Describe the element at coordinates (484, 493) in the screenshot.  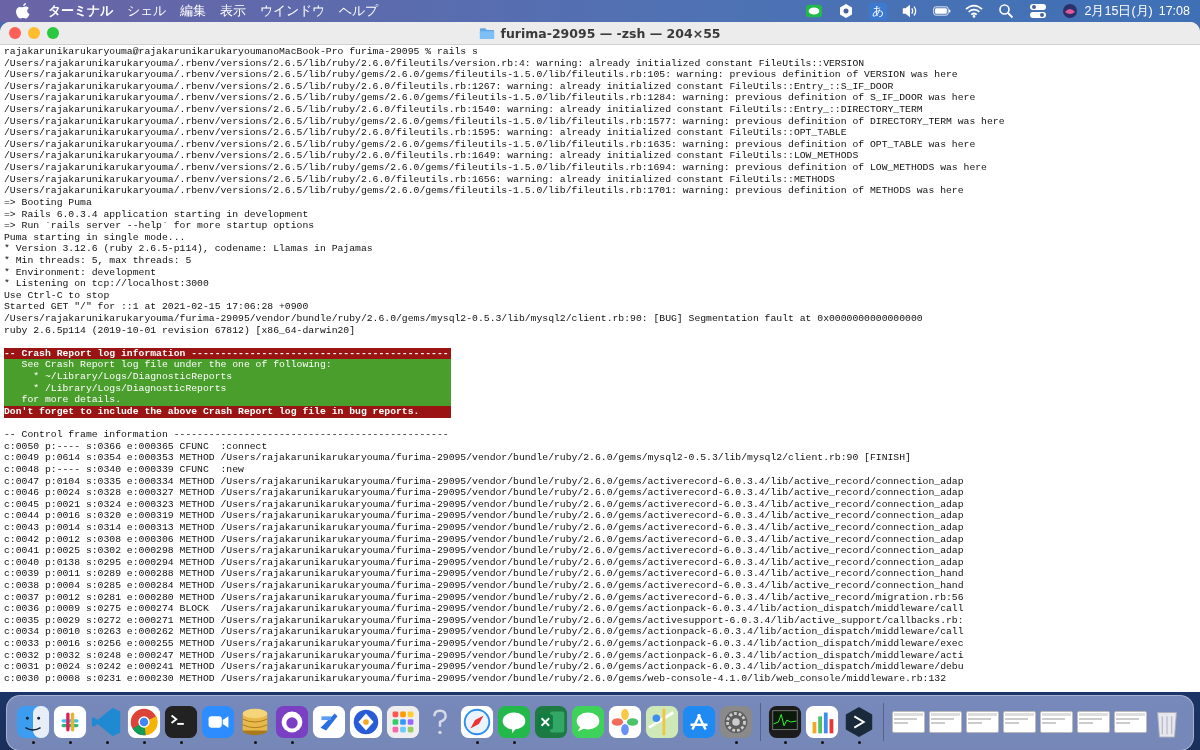
I see `terminal-line: c:0046 p:0024 s:0328 e:000327 METHOD /Users/rajakarunikarukaryouma/furima-29095/vendor/bundle/ruby/2.6.0/gems/activerecord-6.0.3.4/lib/active_record/connection_adap` at that location.